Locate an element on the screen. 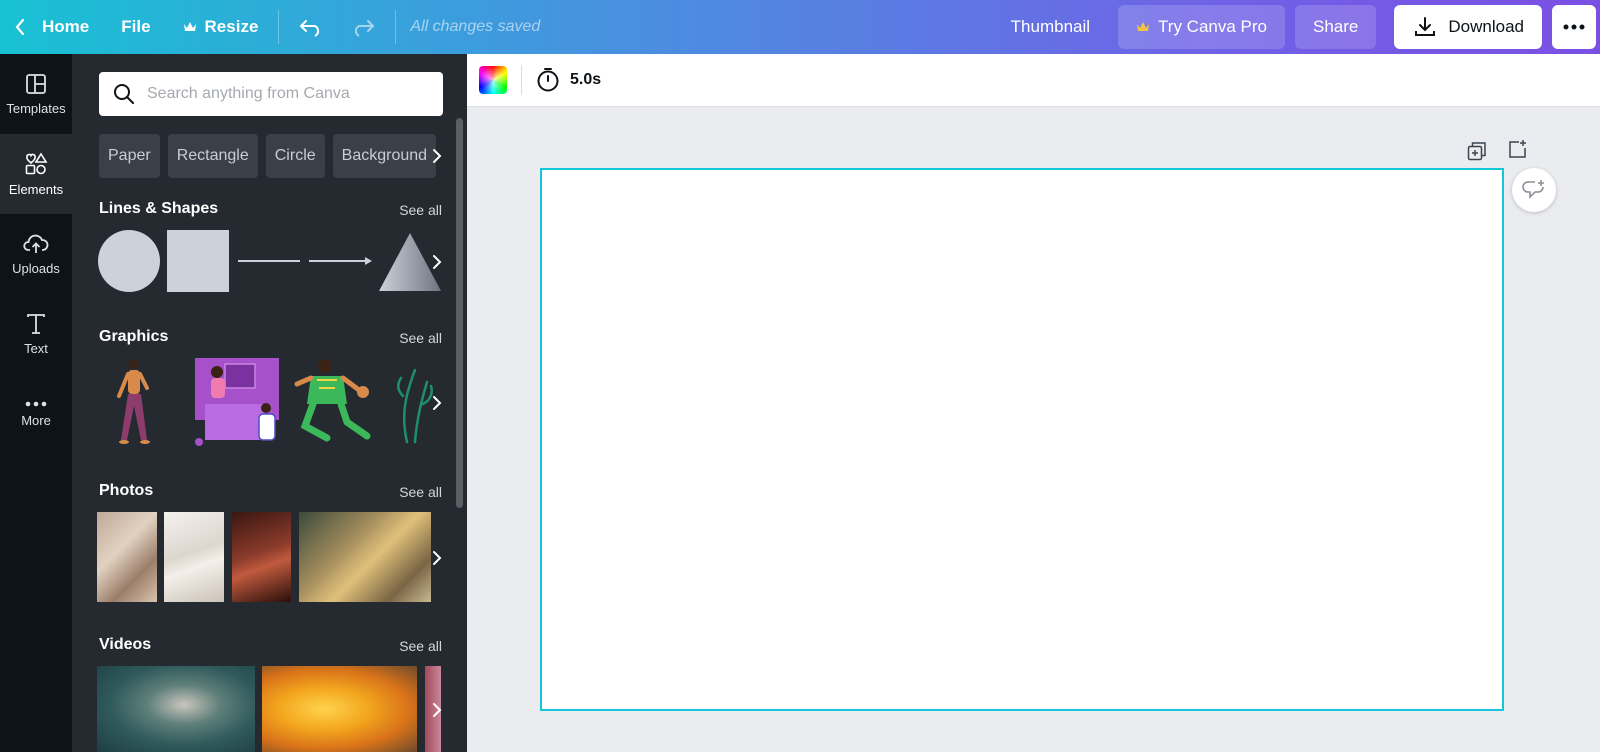 This screenshot has width=1600, height=752. section-title-graphics: Graphics is located at coordinates (134, 336).